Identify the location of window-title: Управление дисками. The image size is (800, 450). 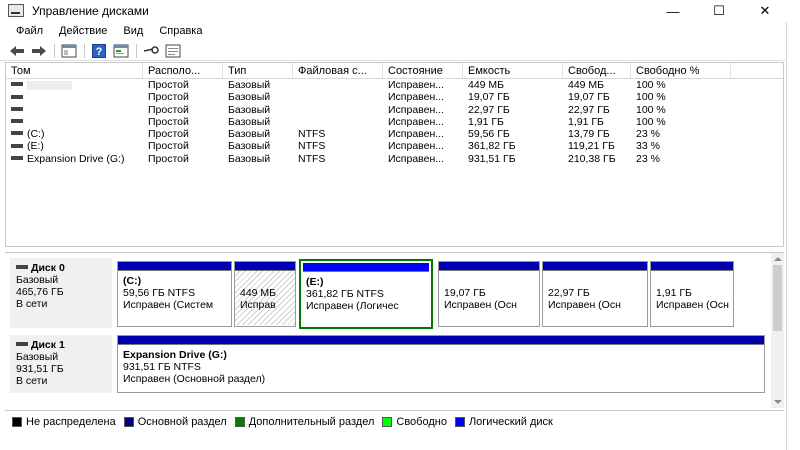
(90, 11).